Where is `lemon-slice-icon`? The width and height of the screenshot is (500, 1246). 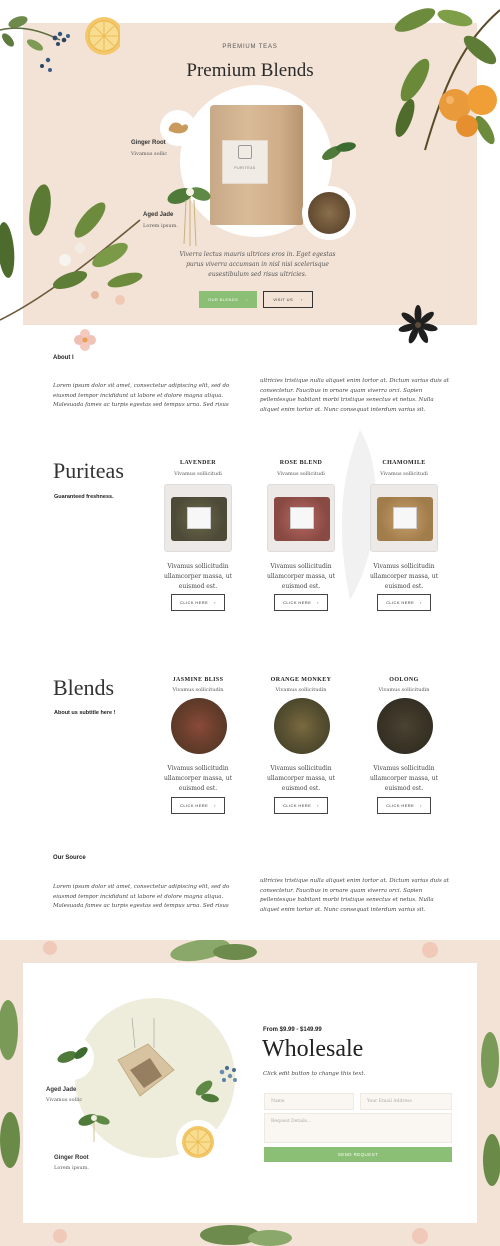
lemon-slice-icon is located at coordinates (198, 1142).